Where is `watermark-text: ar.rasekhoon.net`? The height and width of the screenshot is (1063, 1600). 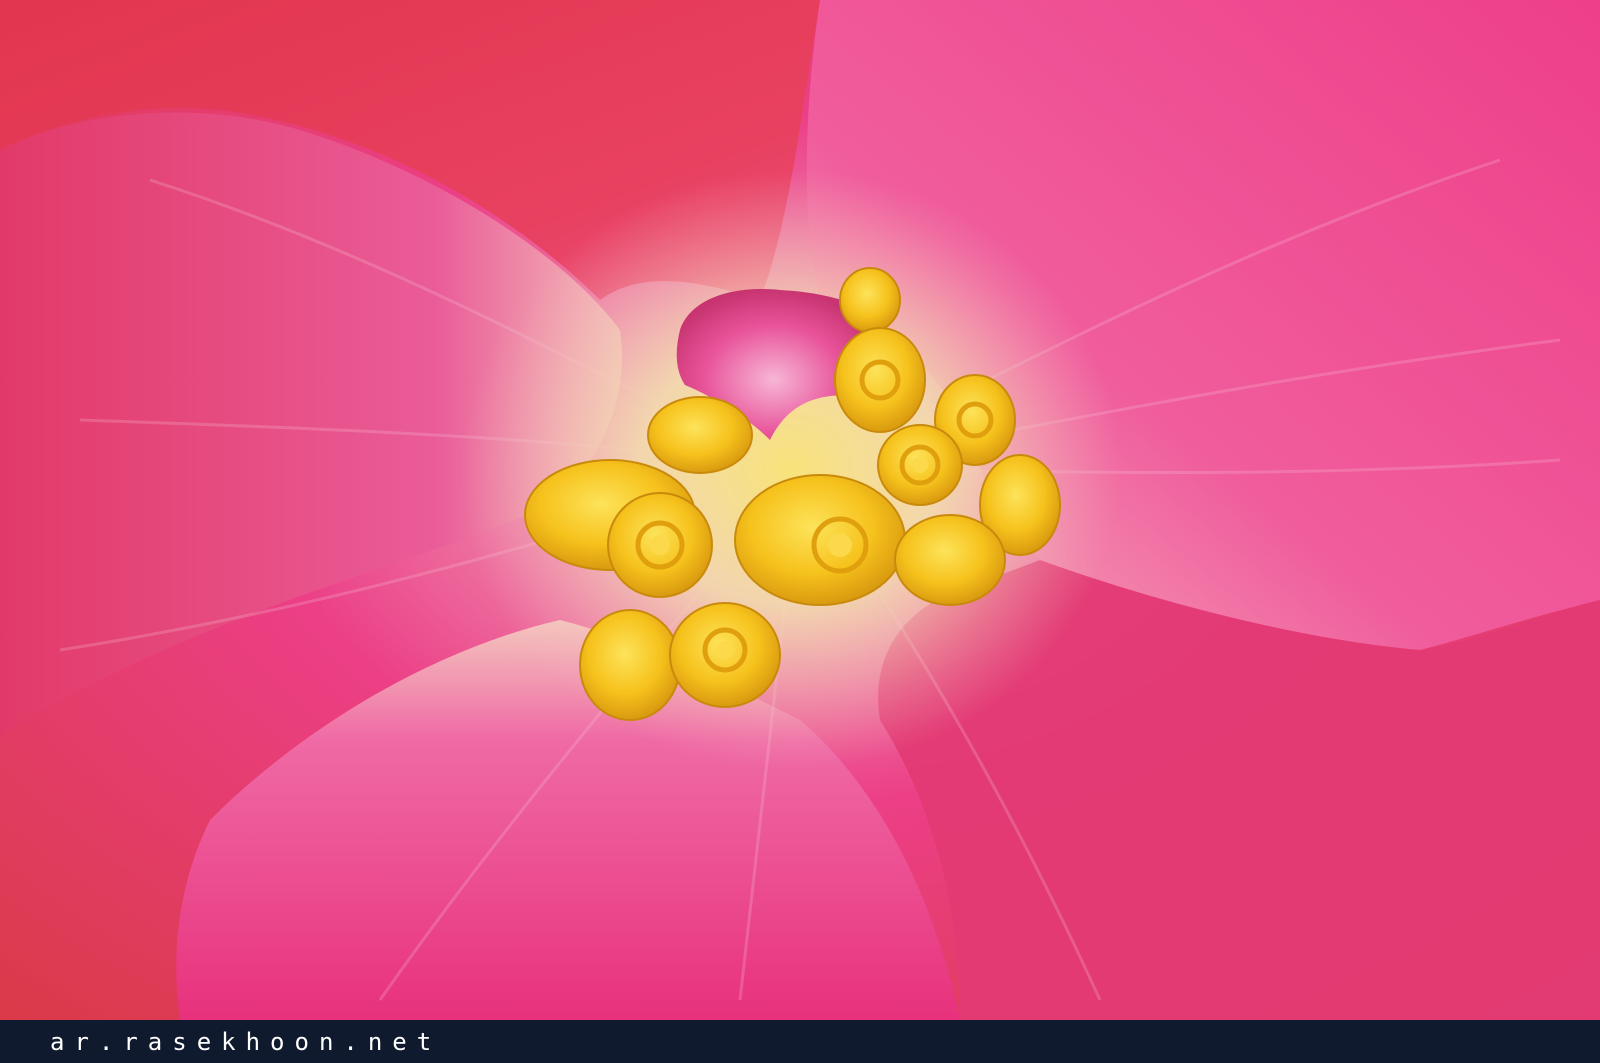 watermark-text: ar.rasekhoon.net is located at coordinates (246, 1041).